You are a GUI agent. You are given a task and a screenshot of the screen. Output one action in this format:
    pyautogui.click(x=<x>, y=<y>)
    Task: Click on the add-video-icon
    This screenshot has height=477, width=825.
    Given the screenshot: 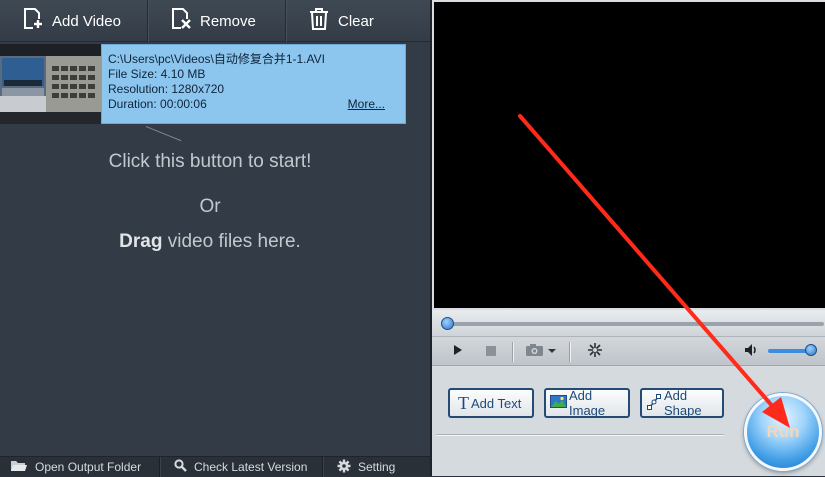 What is the action you would take?
    pyautogui.click(x=37, y=21)
    